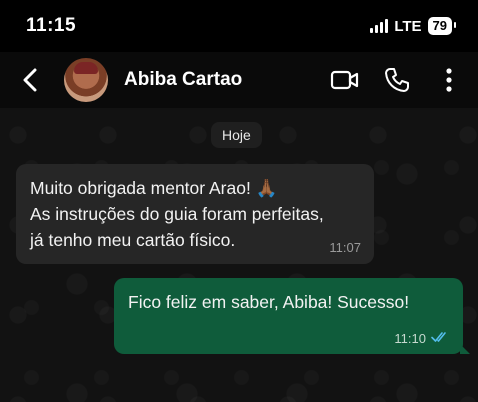  What do you see at coordinates (442, 26) in the screenshot?
I see `battery-icon: 79` at bounding box center [442, 26].